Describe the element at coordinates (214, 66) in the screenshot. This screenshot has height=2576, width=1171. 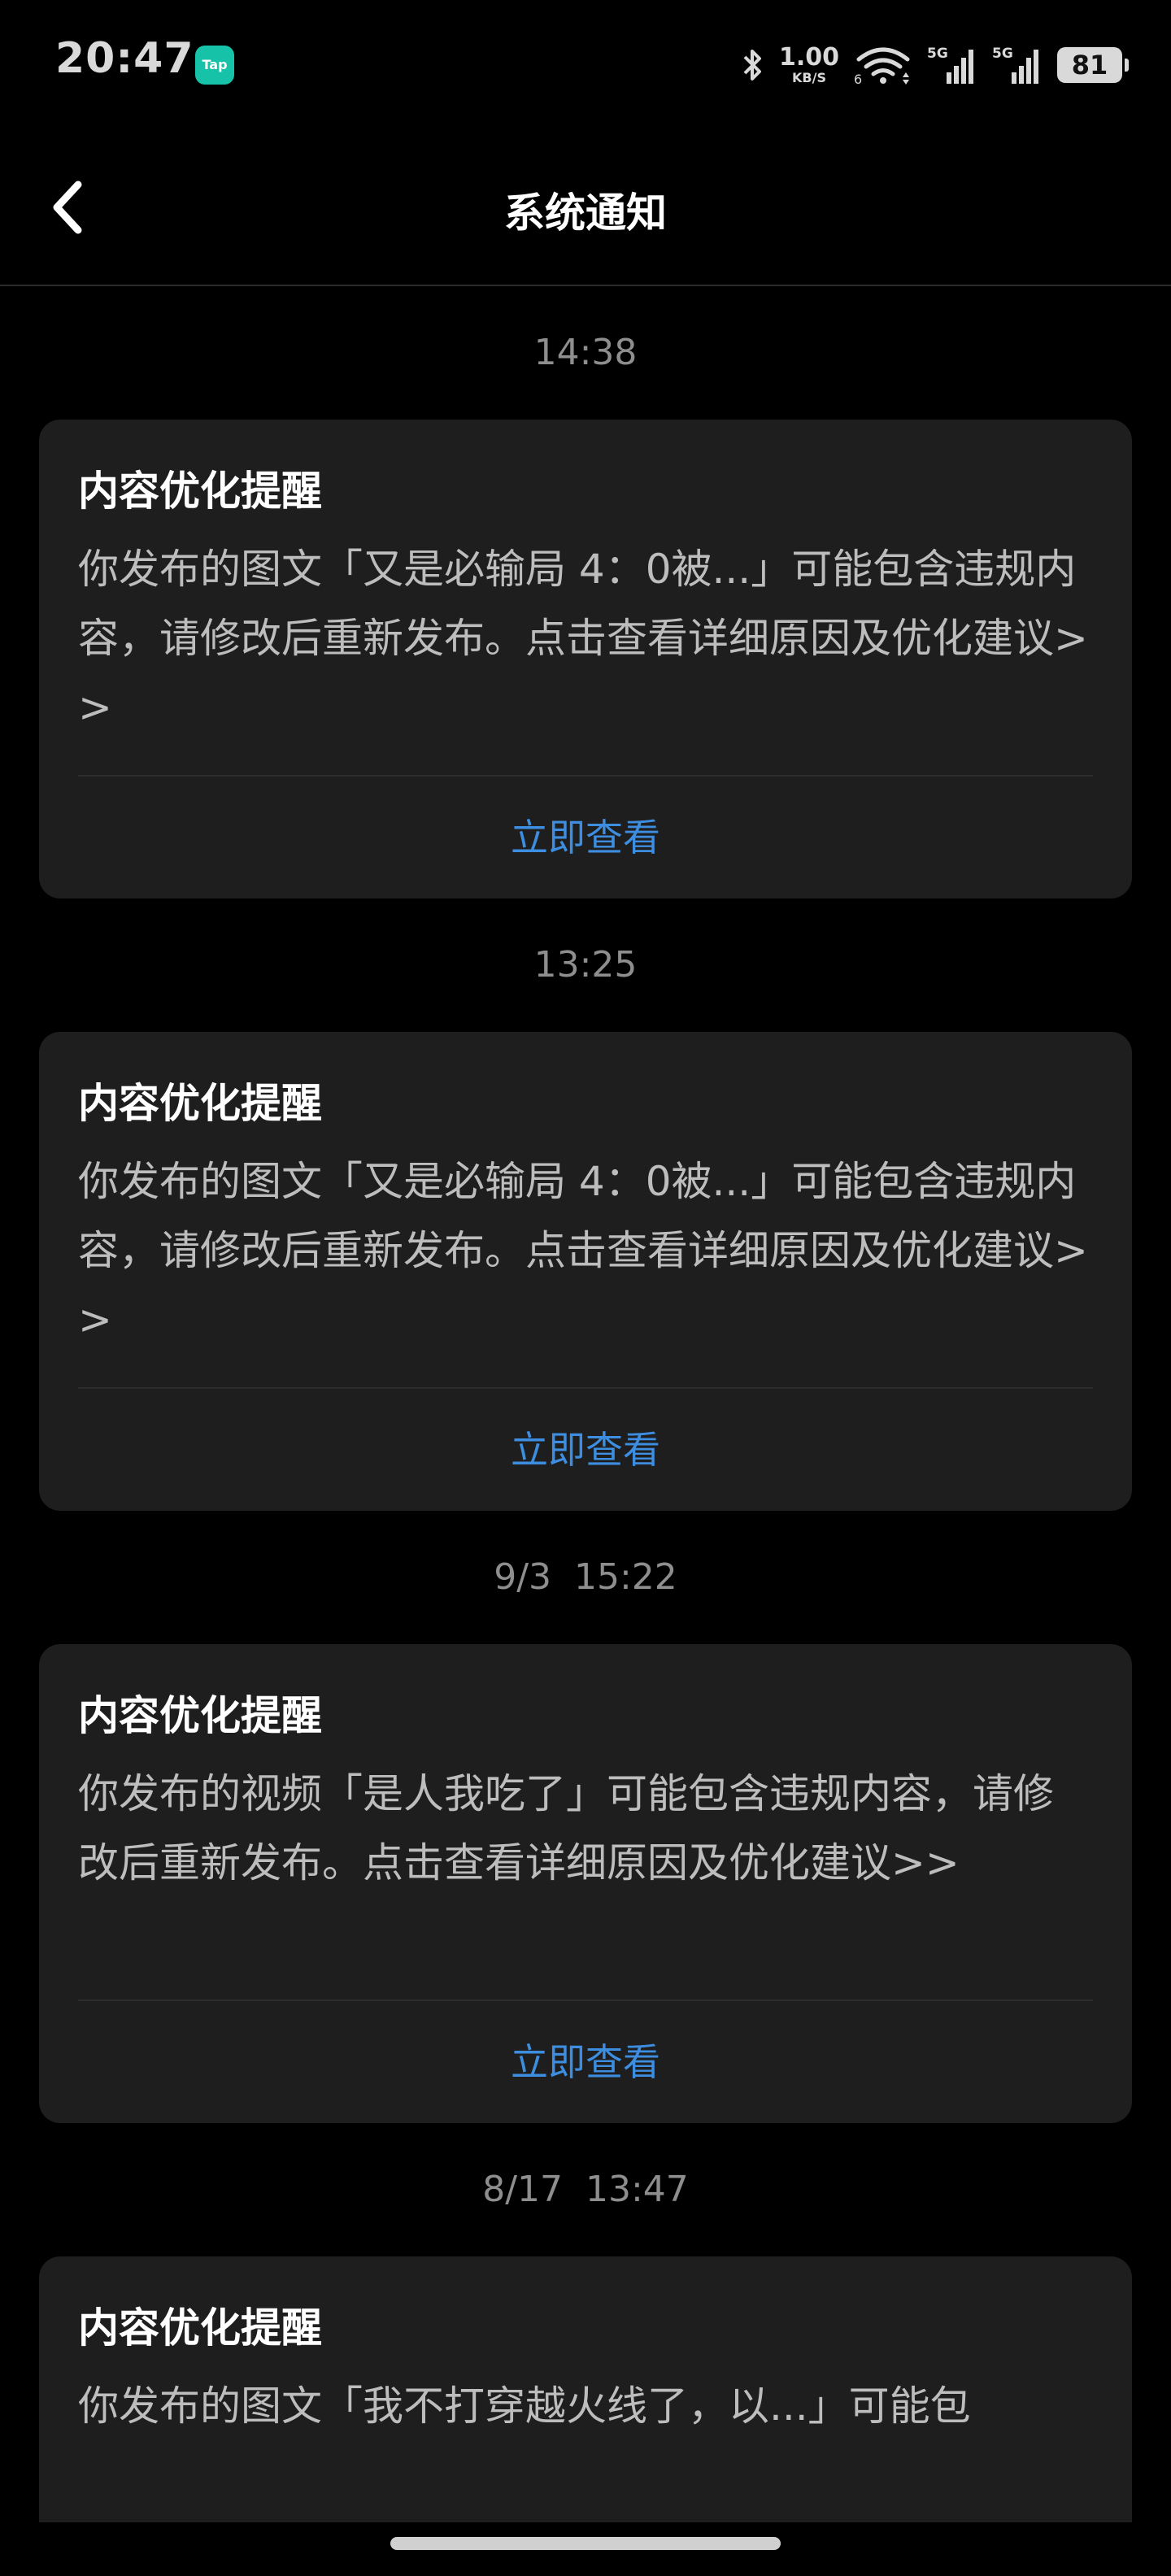
I see `tap-app-icon: Tap` at that location.